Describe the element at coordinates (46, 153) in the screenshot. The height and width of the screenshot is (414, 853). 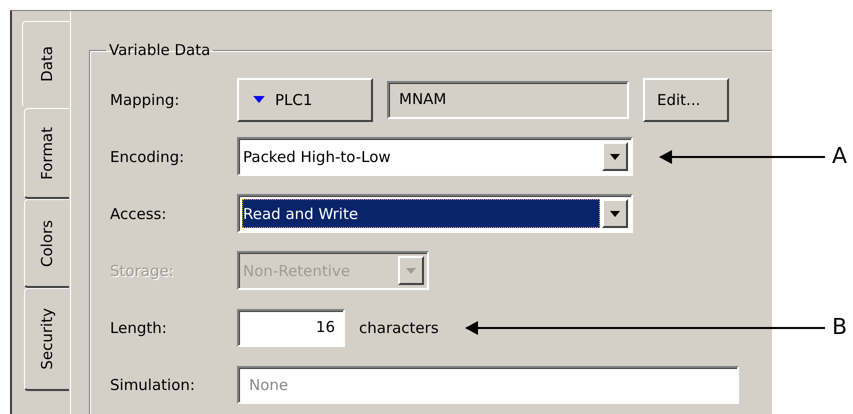
I see `tab: Format` at that location.